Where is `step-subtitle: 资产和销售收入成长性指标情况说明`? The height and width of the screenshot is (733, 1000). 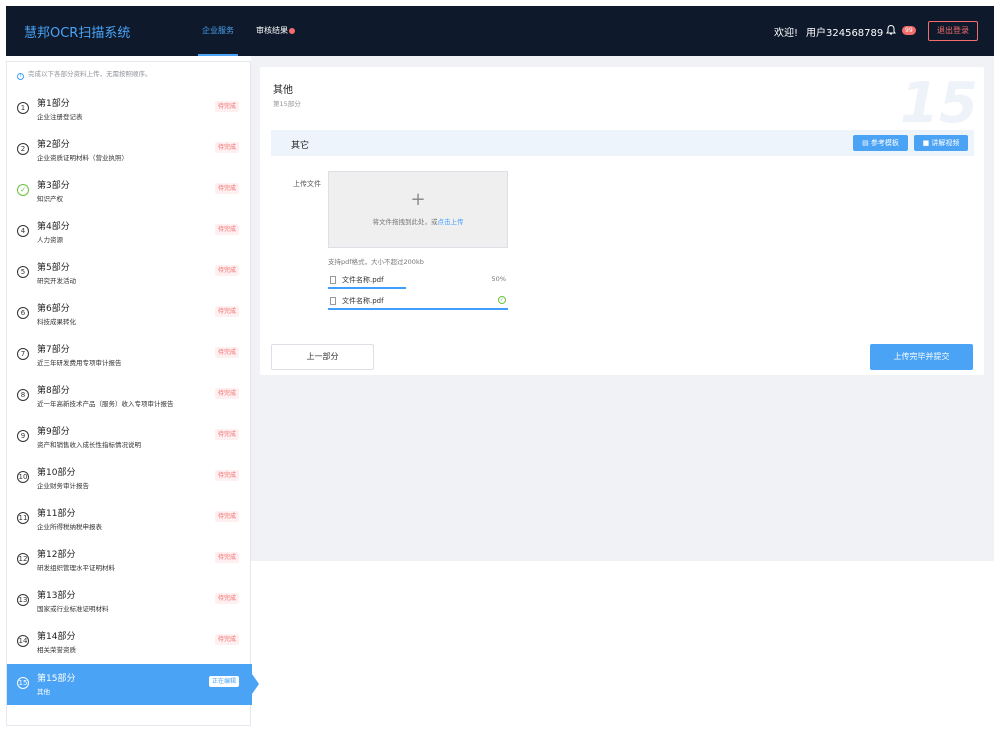 step-subtitle: 资产和销售收入成长性指标情况说明 is located at coordinates (89, 445).